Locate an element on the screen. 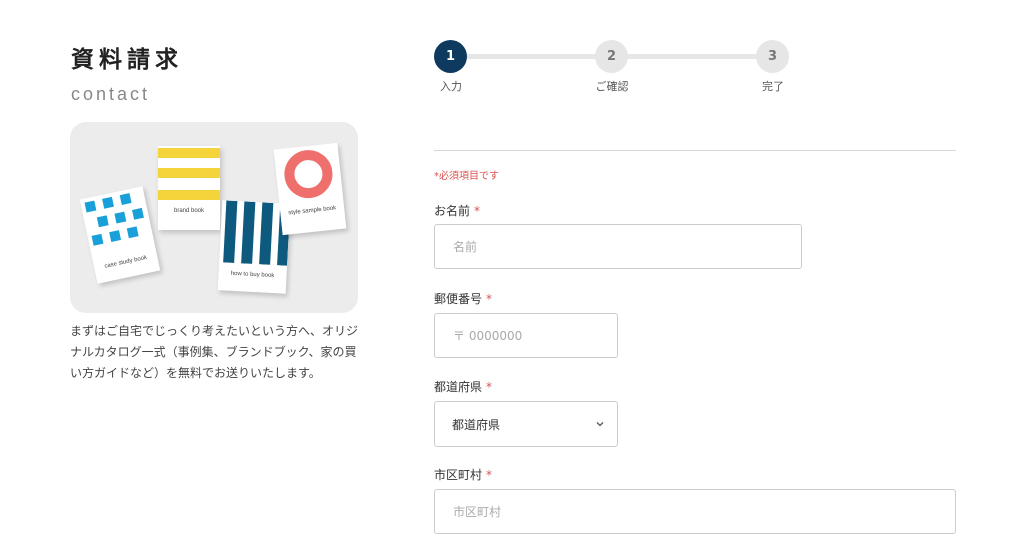  postal-code-label: 郵便番号 * is located at coordinates (463, 298).